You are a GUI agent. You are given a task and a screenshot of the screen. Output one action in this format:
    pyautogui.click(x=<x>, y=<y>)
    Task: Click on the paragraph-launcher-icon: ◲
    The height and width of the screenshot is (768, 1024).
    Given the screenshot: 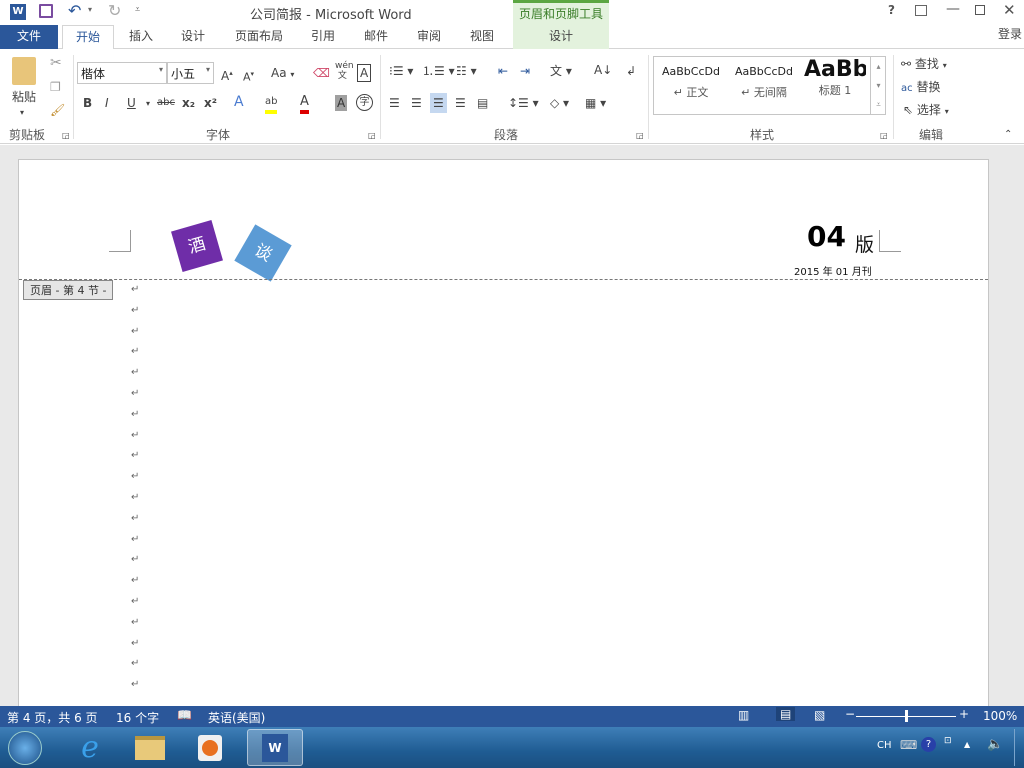 What is the action you would take?
    pyautogui.click(x=640, y=136)
    